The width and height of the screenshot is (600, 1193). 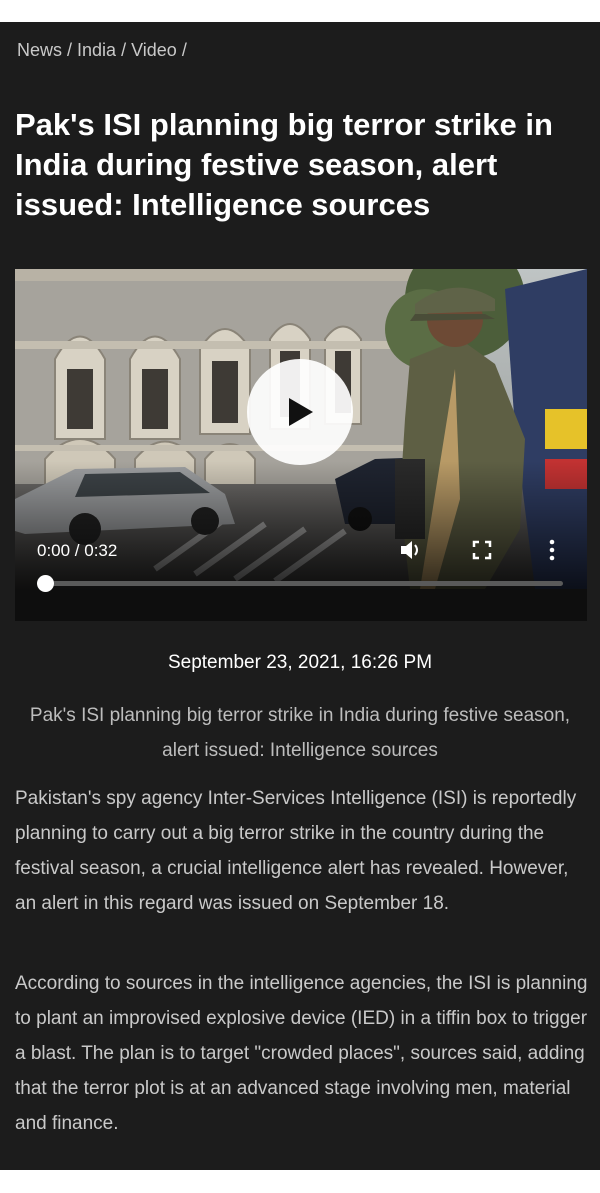 I want to click on breadcrumb: News / India / Video /, so click(x=104, y=50).